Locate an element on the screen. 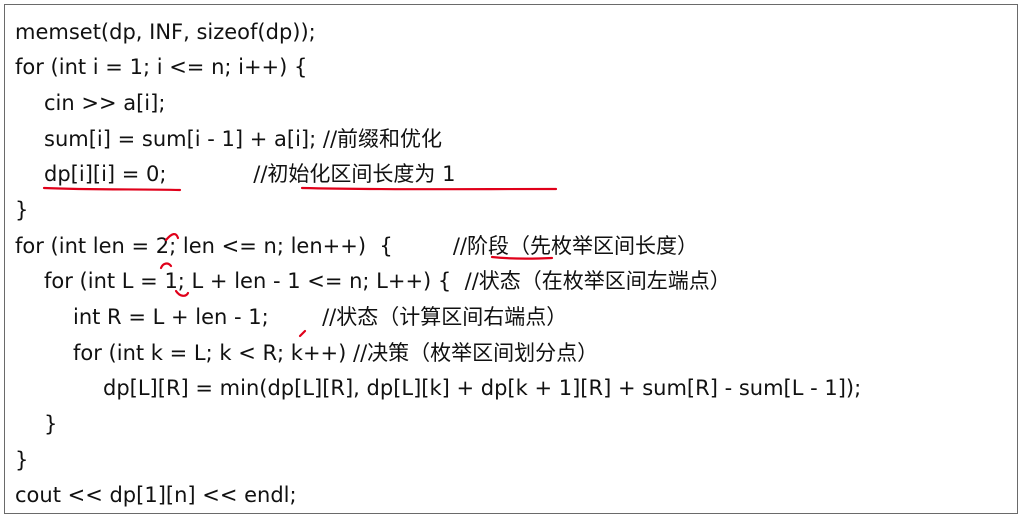 Image resolution: width=1024 pixels, height=521 pixels. code-line-for-init: for (int i = 1; i <= n; i++) { is located at coordinates (161, 67).